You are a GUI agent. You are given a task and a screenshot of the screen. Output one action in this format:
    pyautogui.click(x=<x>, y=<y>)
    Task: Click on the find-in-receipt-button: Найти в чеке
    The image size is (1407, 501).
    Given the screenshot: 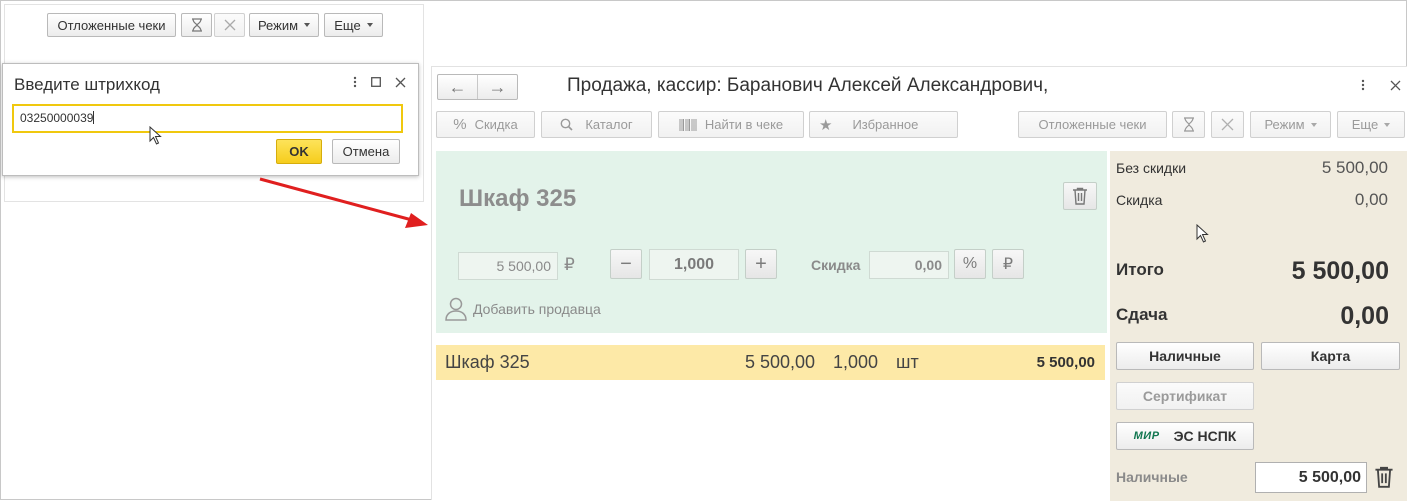 What is the action you would take?
    pyautogui.click(x=731, y=124)
    